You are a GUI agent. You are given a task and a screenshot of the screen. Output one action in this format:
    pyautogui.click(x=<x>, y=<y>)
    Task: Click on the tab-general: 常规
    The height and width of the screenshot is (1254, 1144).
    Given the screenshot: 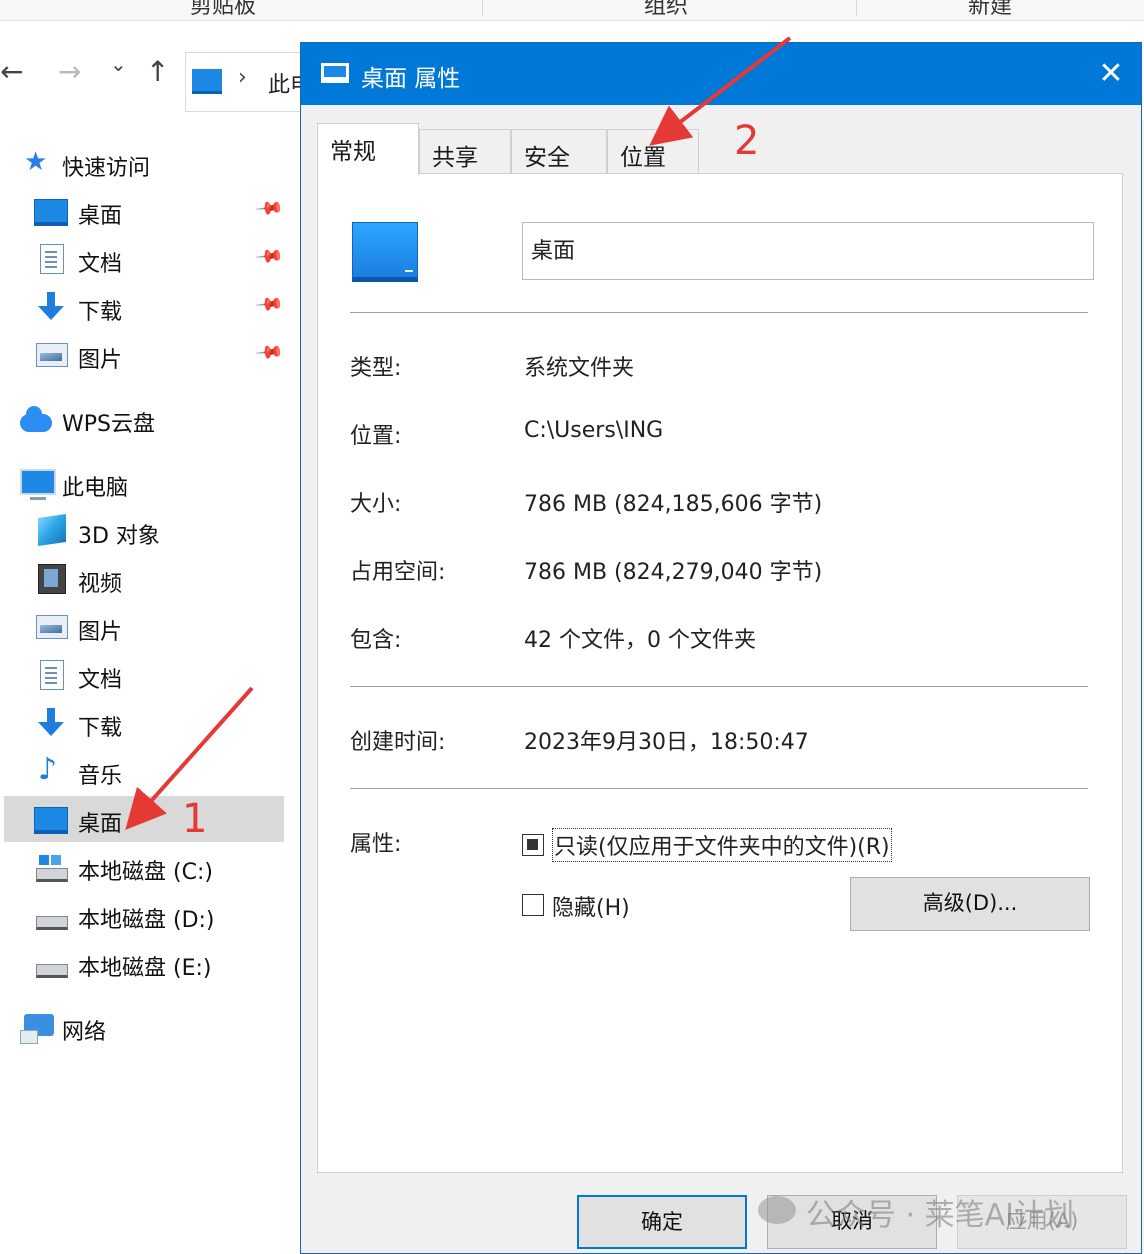 What is the action you would take?
    pyautogui.click(x=368, y=149)
    